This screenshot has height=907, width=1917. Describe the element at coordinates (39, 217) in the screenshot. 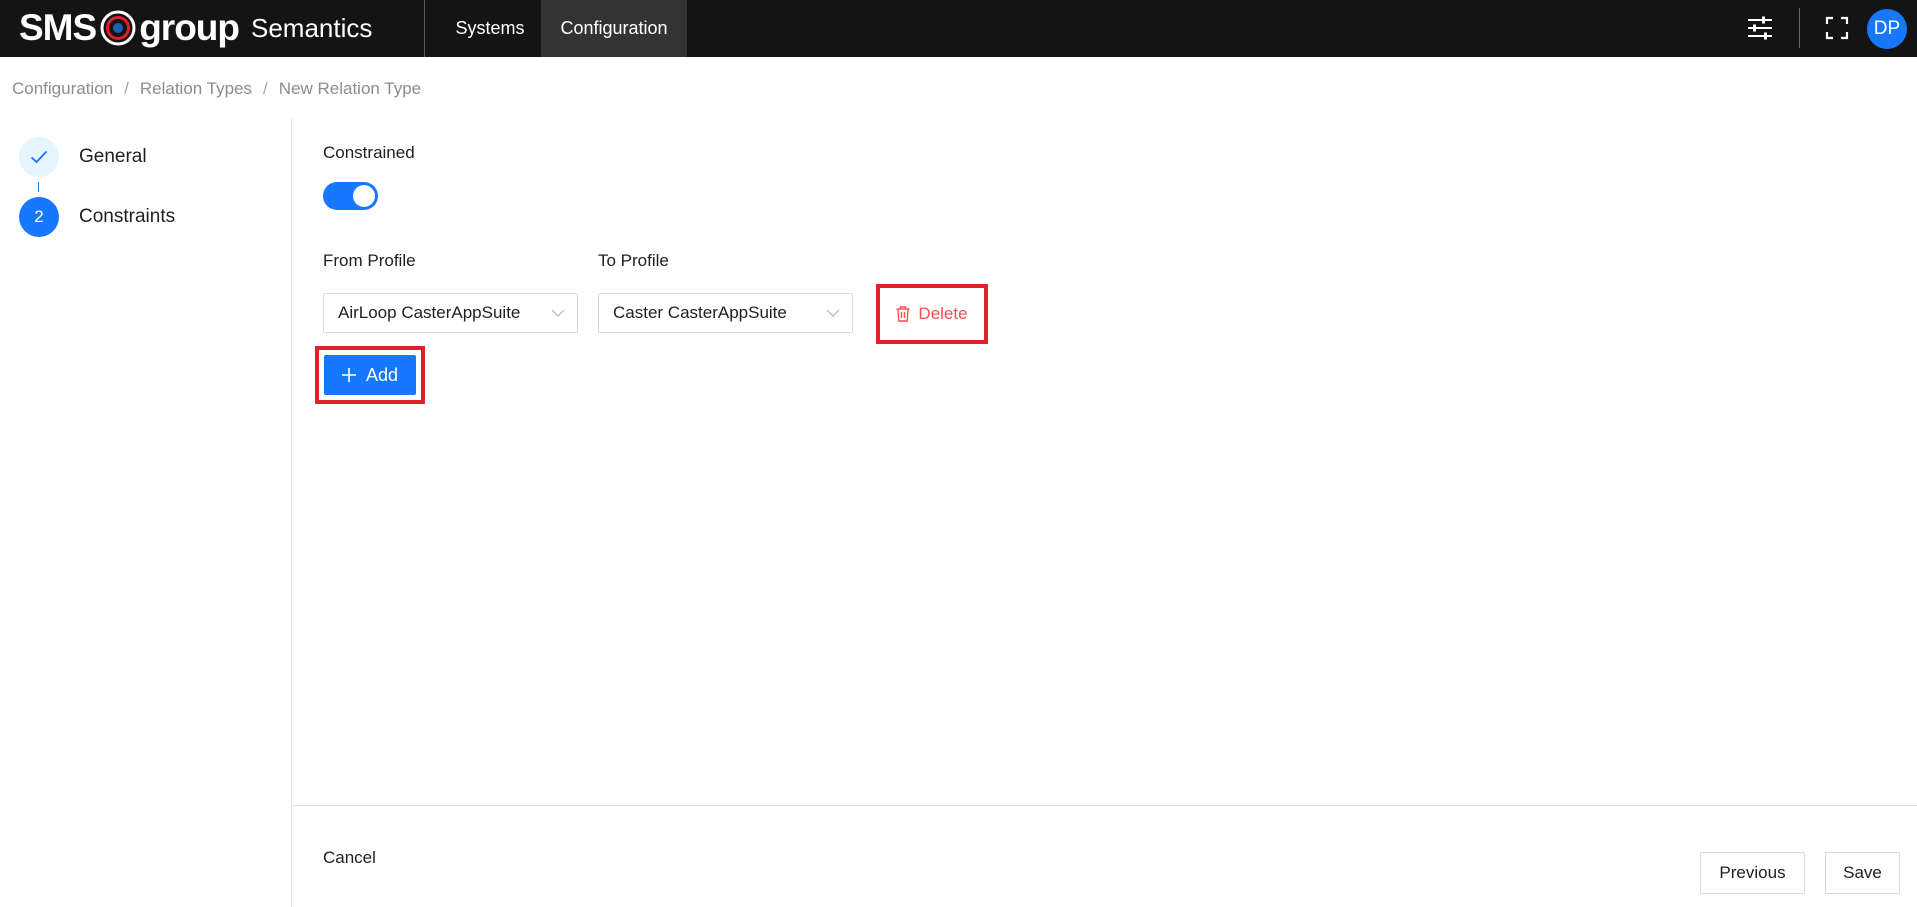

I see `step-number: 2` at that location.